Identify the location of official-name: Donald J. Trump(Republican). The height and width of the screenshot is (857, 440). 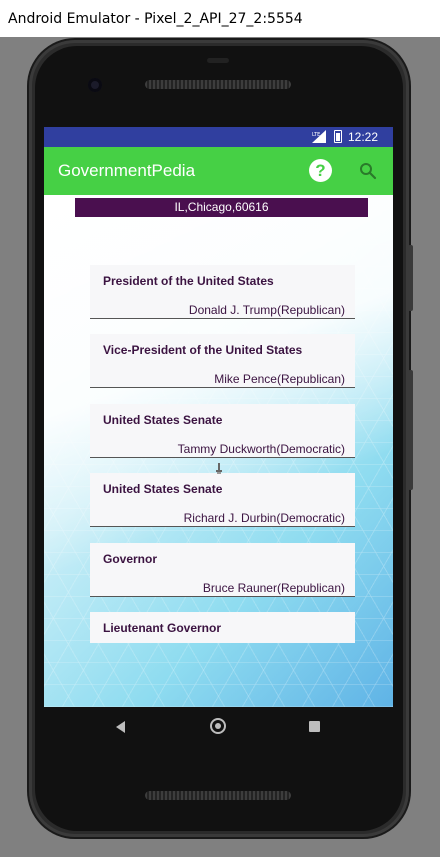
(266, 310).